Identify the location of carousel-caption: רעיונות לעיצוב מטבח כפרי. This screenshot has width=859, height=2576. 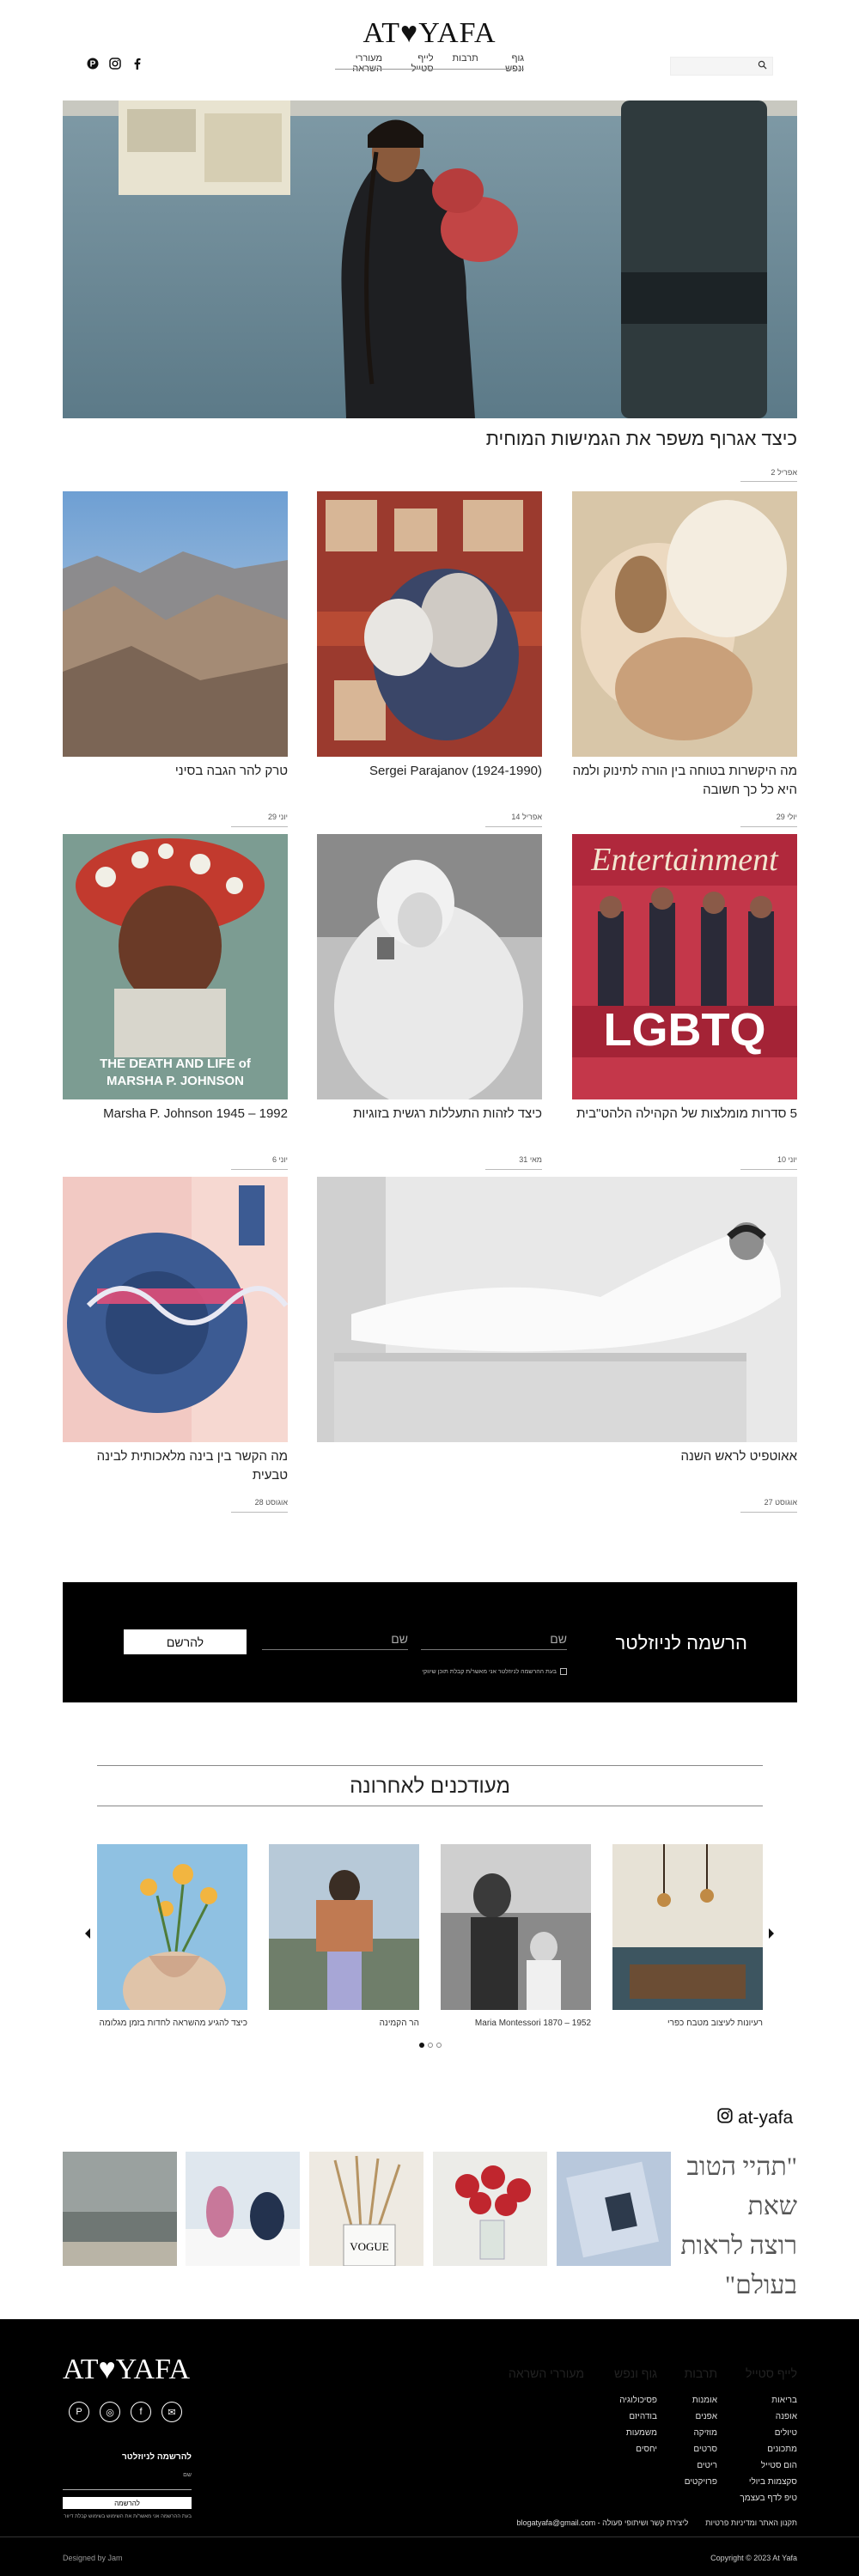
(687, 2023).